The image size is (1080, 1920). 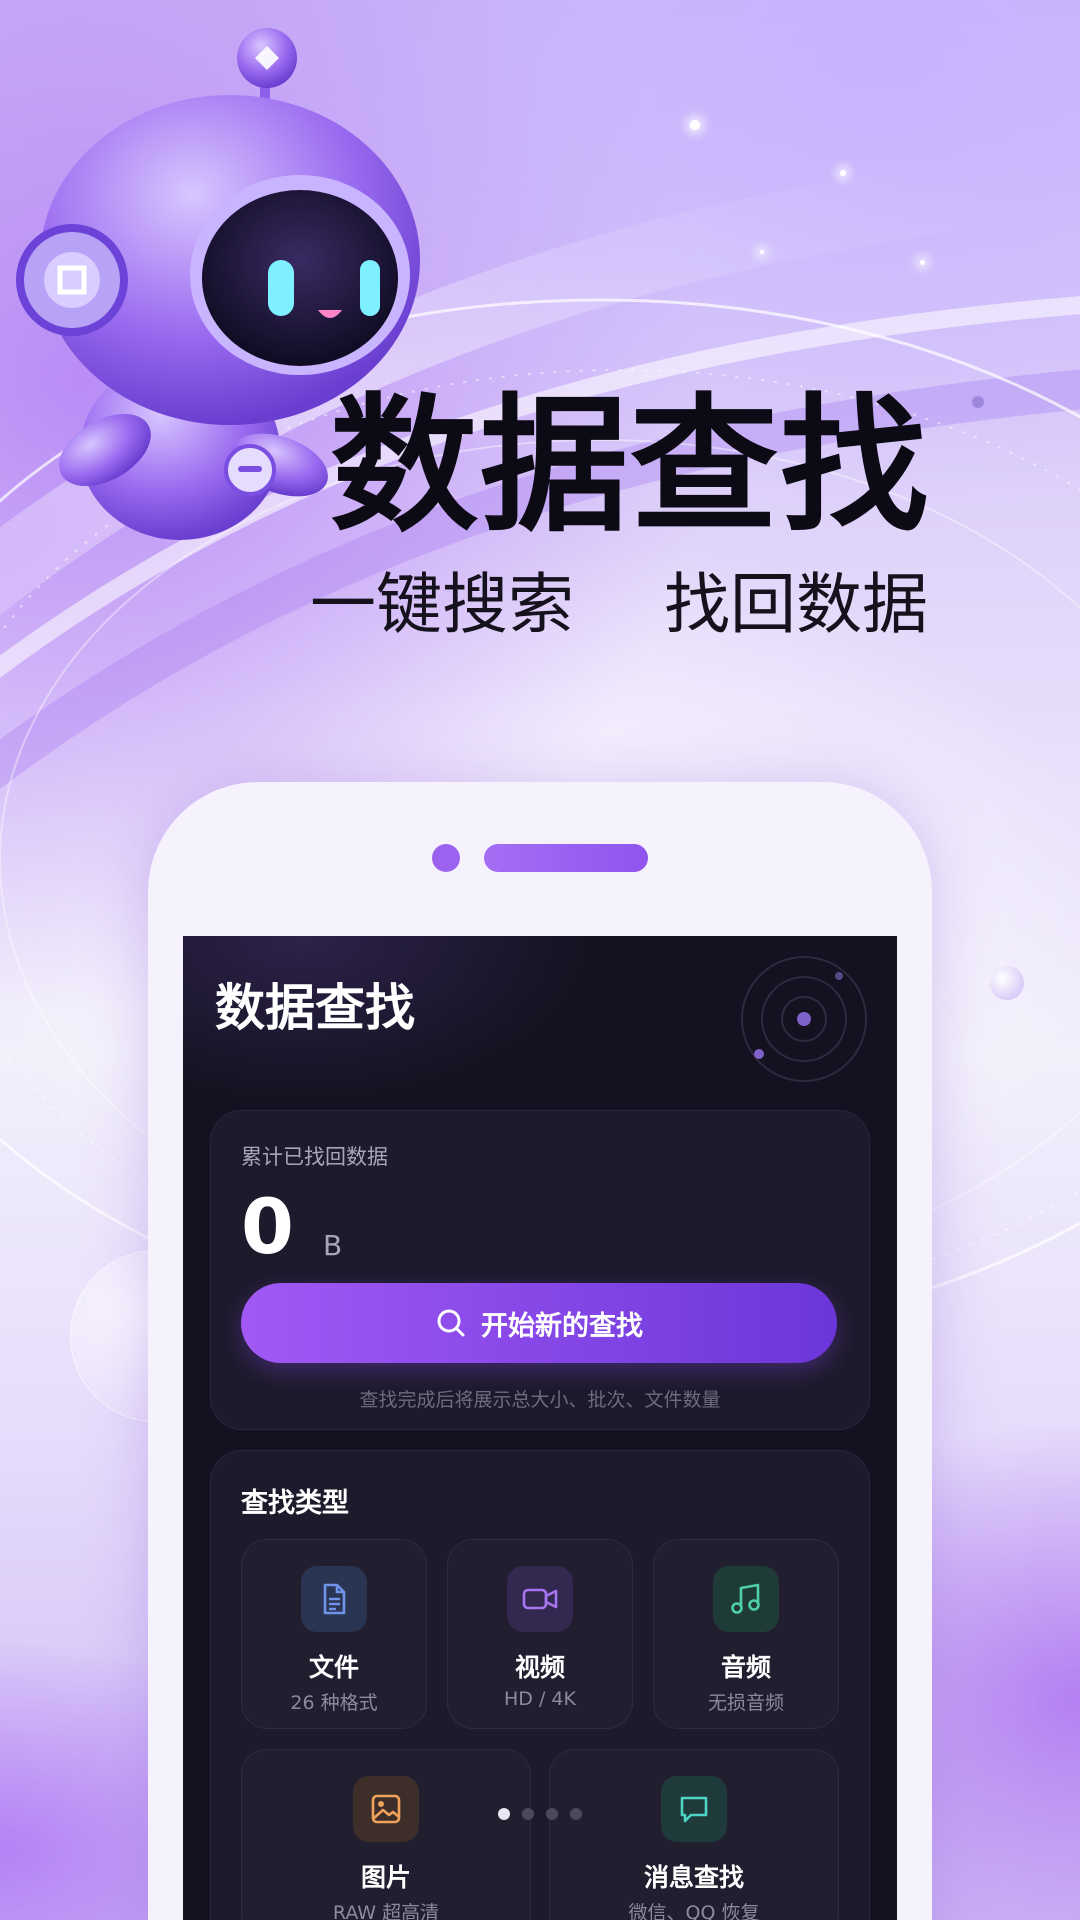 I want to click on stats-hint: 查找完成后将展示总大小、批次、文件数量, so click(x=540, y=1400).